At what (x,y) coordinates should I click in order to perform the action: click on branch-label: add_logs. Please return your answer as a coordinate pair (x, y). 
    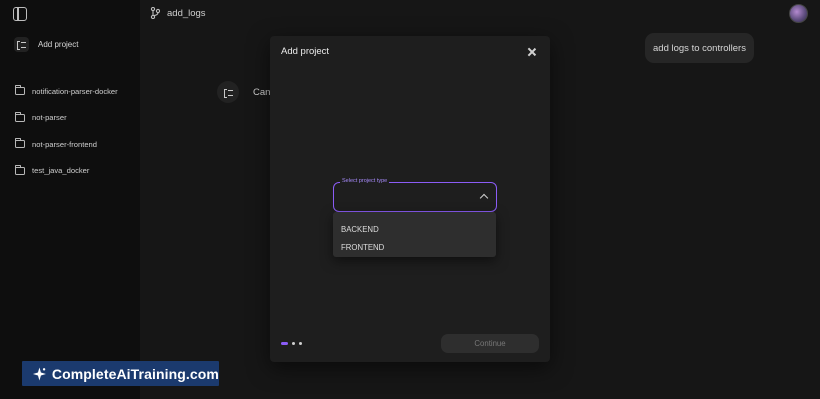
    Looking at the image, I should click on (186, 13).